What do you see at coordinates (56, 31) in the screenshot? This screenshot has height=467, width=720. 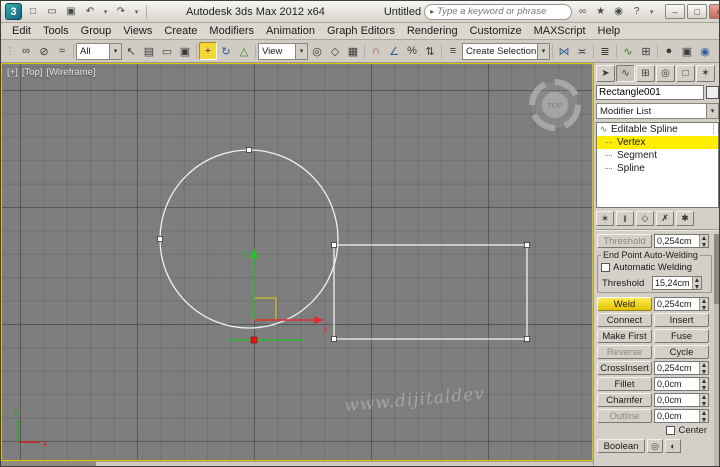 I see `menu-tools: Tools` at bounding box center [56, 31].